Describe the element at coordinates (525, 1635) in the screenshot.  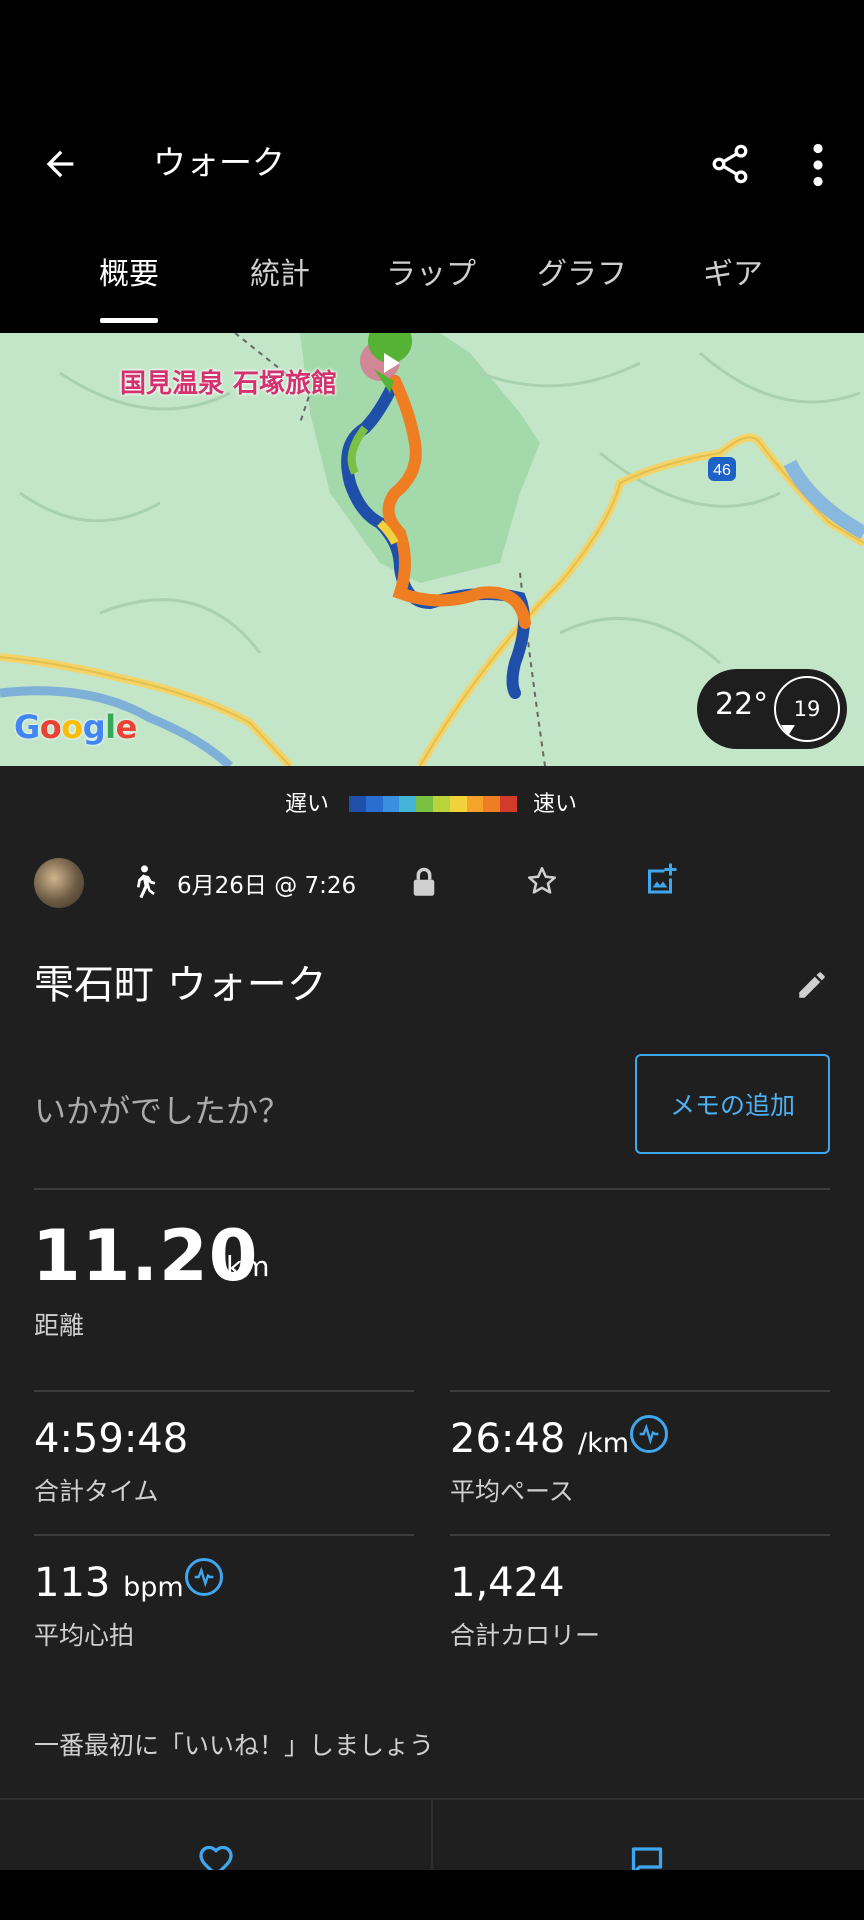
I see `calories-label: 合計カロリー` at that location.